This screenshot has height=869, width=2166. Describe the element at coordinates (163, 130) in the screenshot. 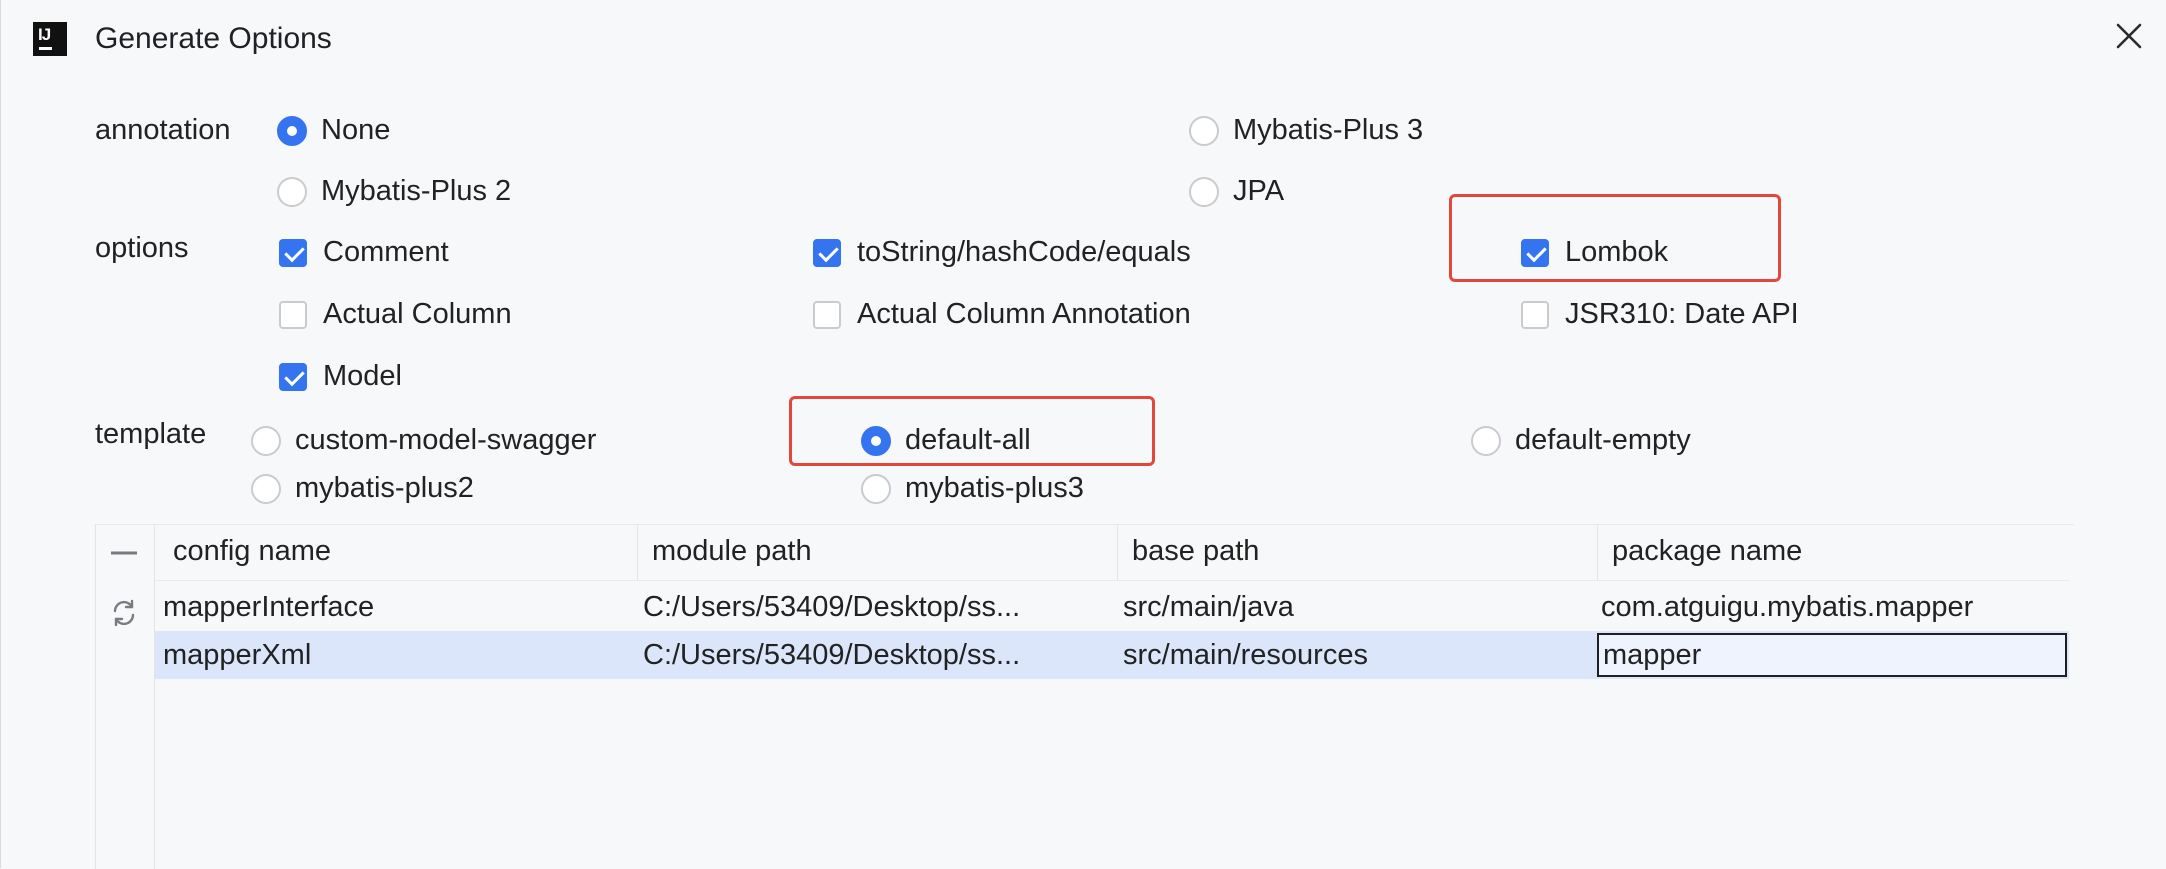

I see `annotation-label: annotation` at that location.